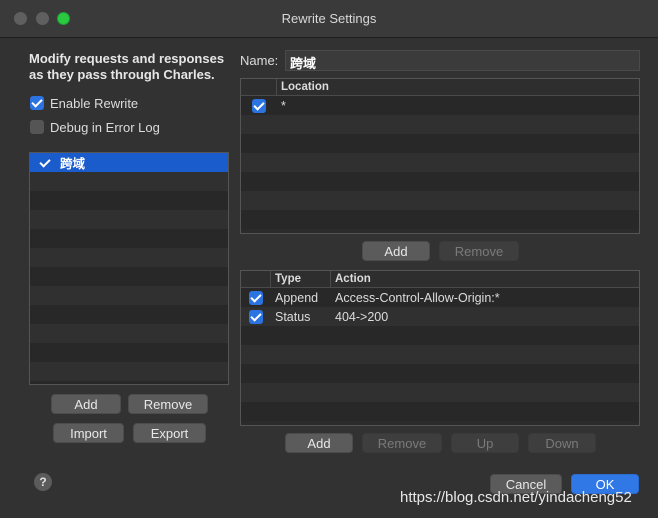 The height and width of the screenshot is (518, 658). Describe the element at coordinates (129, 268) in the screenshot. I see `rewrite-sets-list: 跨域` at that location.